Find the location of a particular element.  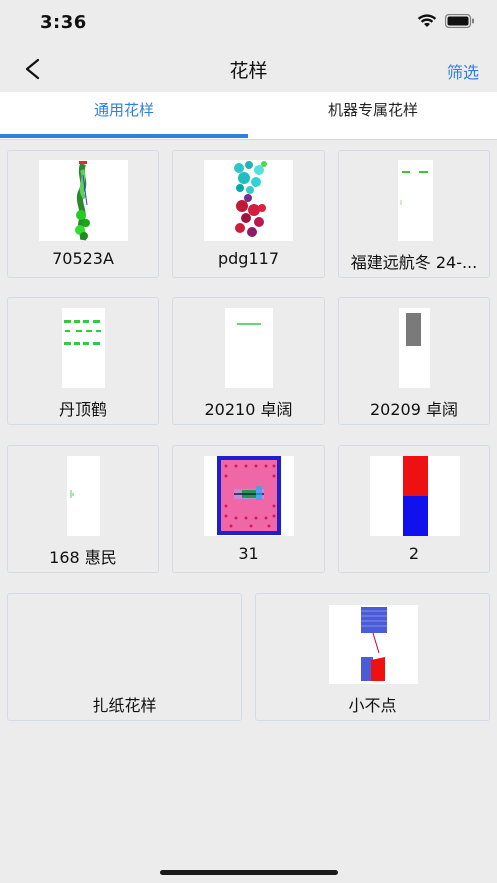

pattern-name: 2 is located at coordinates (414, 553).